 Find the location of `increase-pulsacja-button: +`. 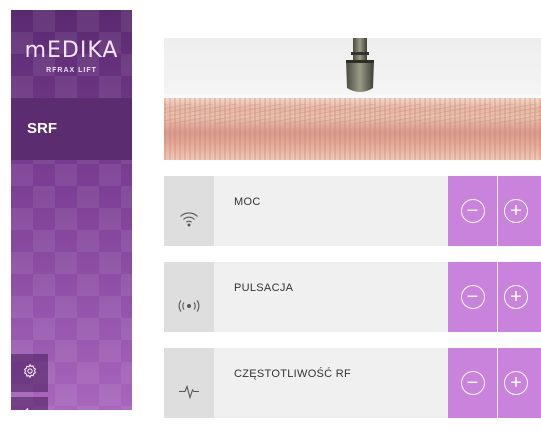

increase-pulsacja-button: + is located at coordinates (519, 297).